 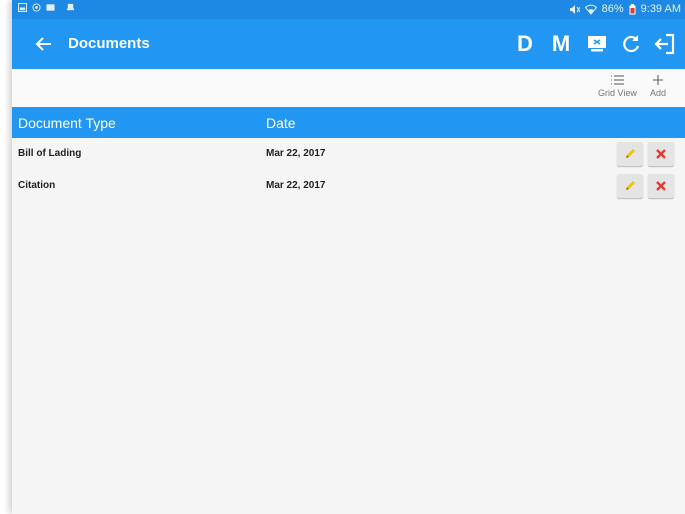 What do you see at coordinates (348, 44) in the screenshot?
I see `app-bar: Documents D M` at bounding box center [348, 44].